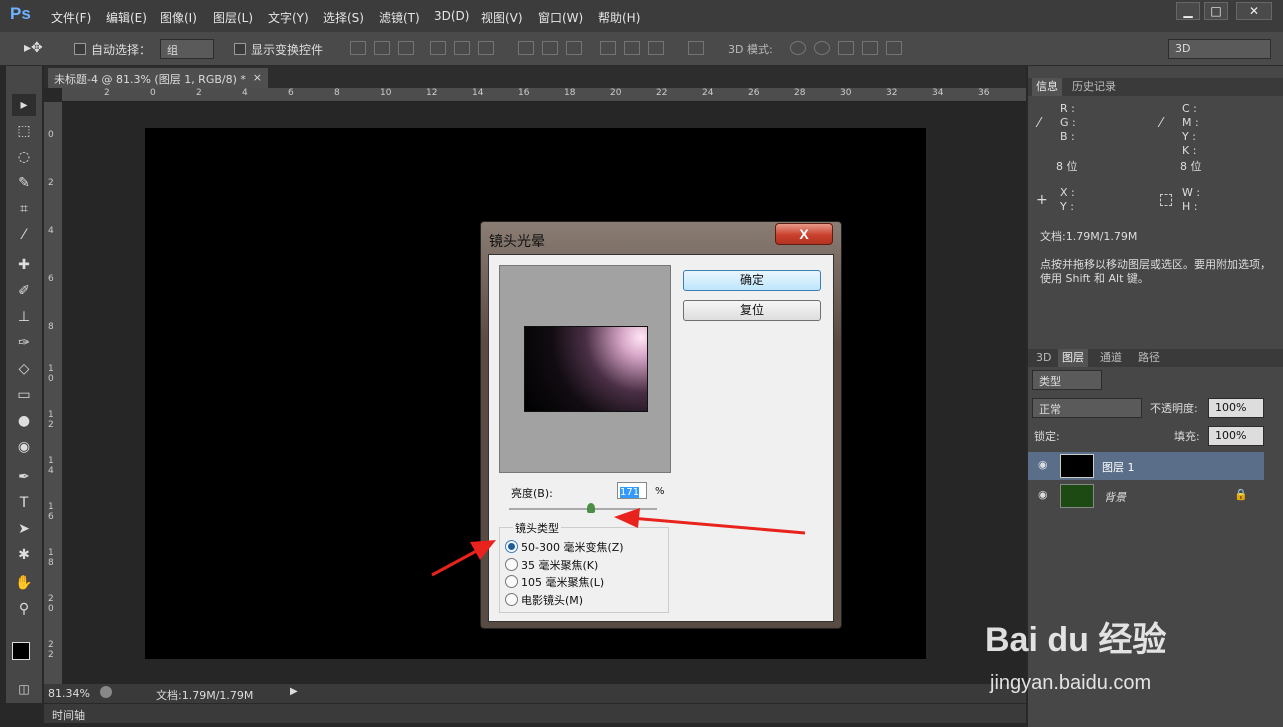 The height and width of the screenshot is (727, 1283). Describe the element at coordinates (717, 525) in the screenshot. I see `annotation-arrow-slider` at that location.